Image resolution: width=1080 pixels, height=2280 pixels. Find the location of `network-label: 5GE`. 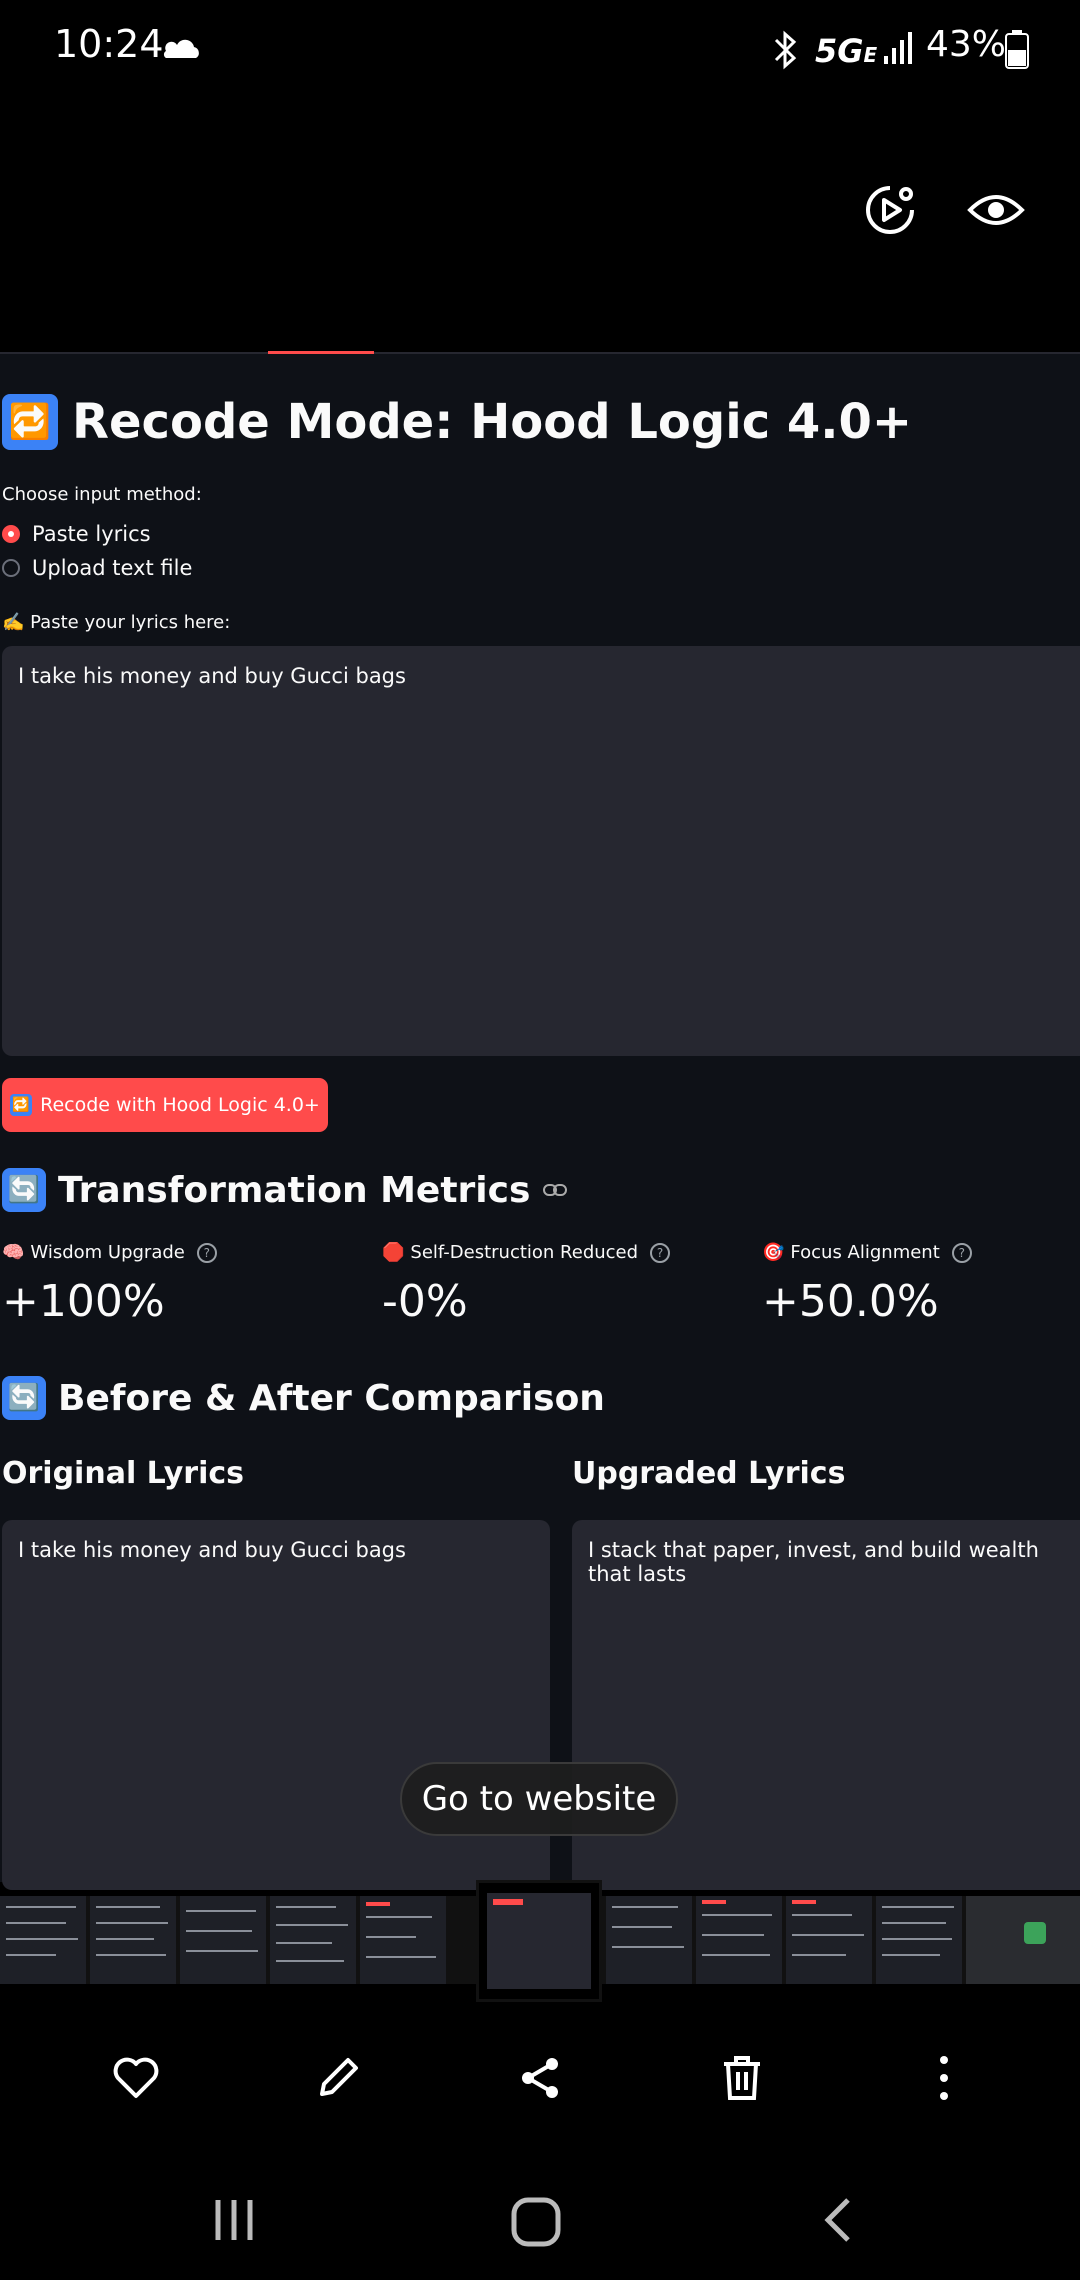

network-label: 5GE is located at coordinates (846, 51).